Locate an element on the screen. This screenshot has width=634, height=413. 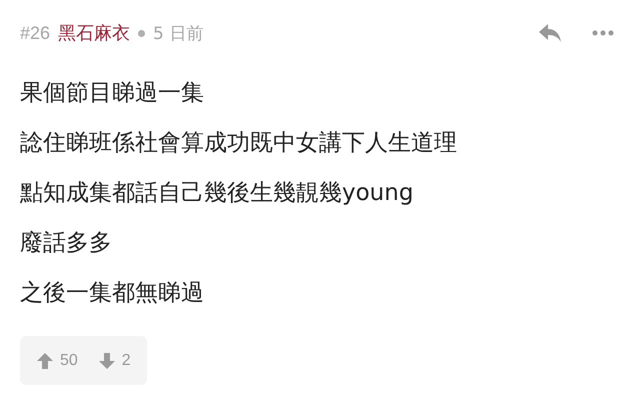
up-arrow-icon is located at coordinates (45, 361).